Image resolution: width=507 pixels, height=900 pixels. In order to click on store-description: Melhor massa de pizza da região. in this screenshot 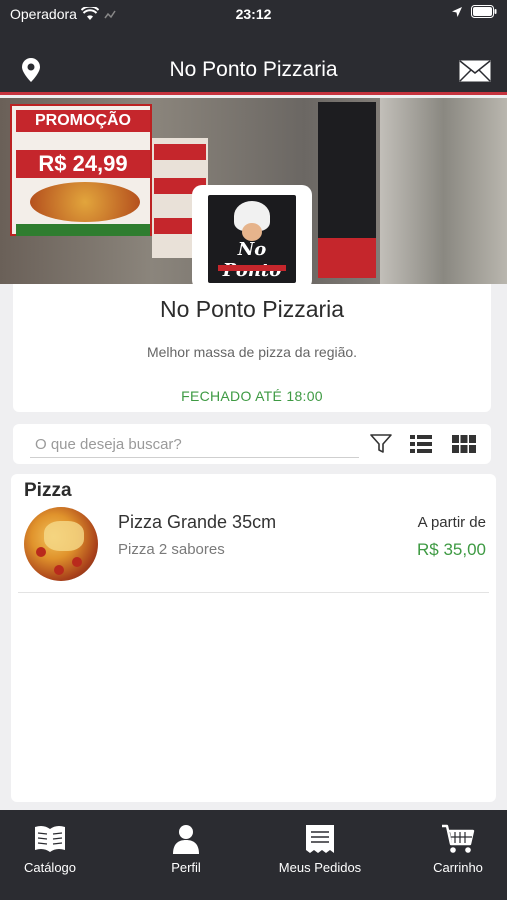, I will do `click(252, 352)`.